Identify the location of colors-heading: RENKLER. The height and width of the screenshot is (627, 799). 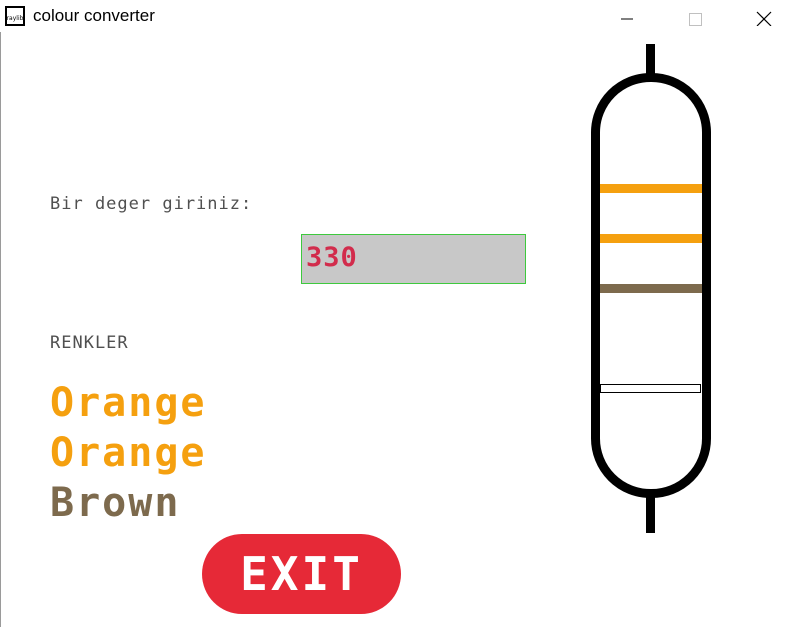
(89, 343).